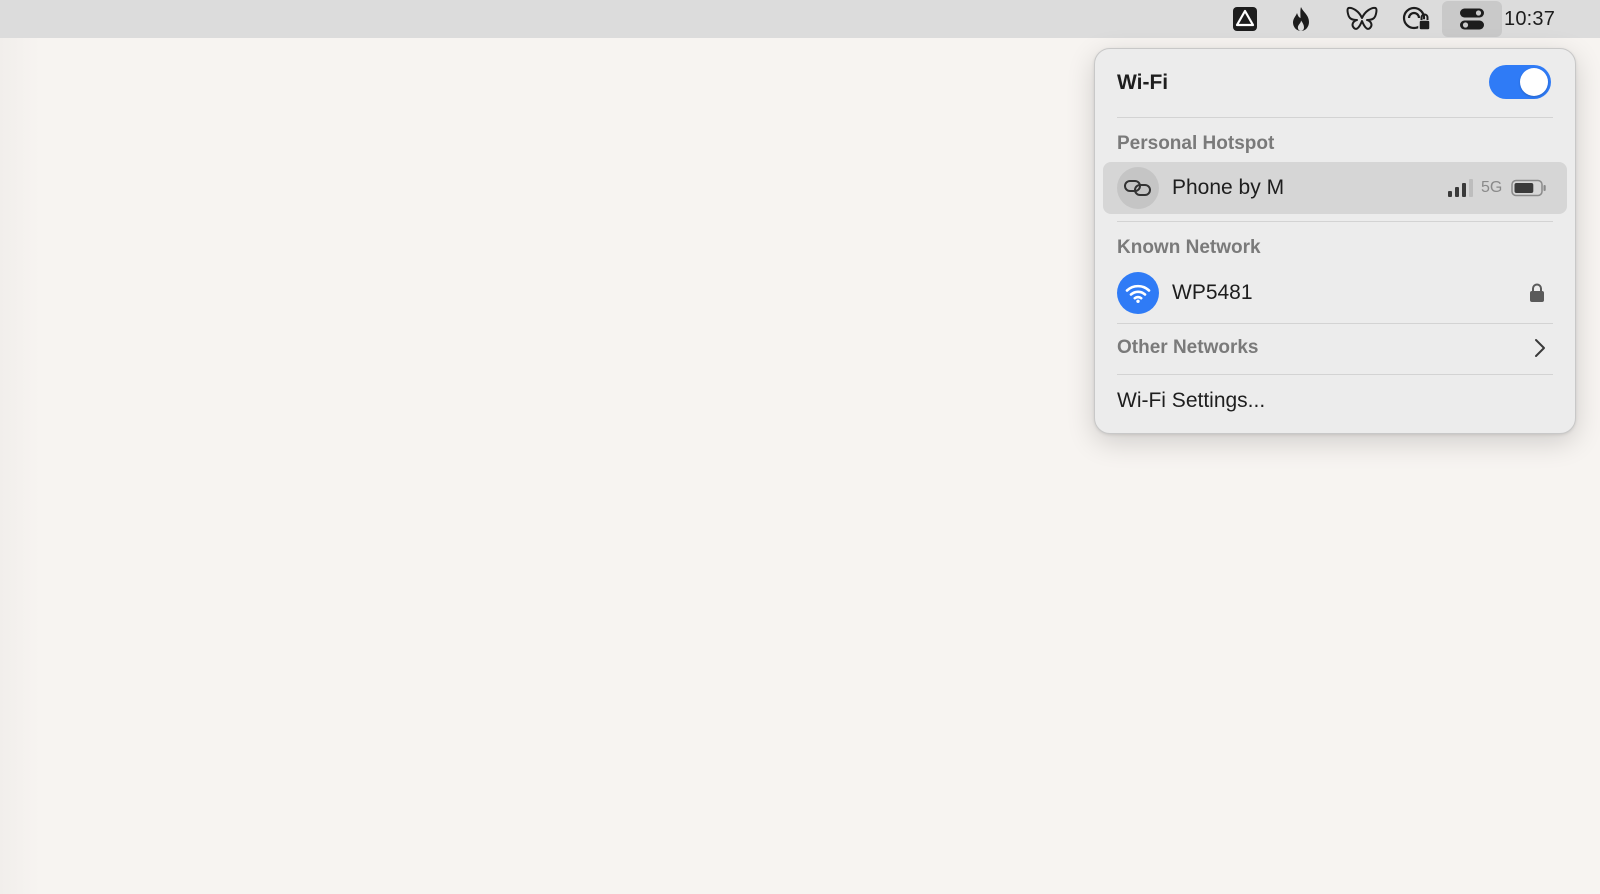  What do you see at coordinates (1492, 187) in the screenshot?
I see `network-type-label: 5G` at bounding box center [1492, 187].